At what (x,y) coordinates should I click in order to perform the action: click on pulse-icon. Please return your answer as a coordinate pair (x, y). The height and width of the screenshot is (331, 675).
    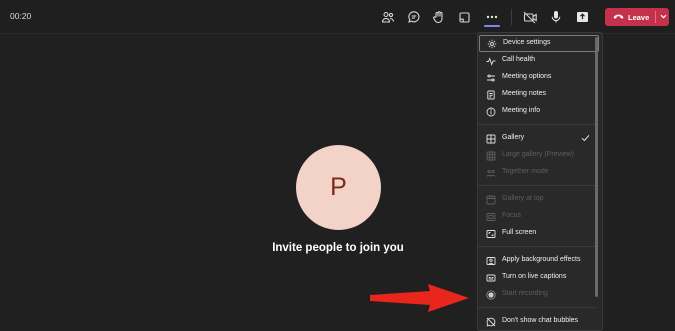
    Looking at the image, I should click on (491, 61).